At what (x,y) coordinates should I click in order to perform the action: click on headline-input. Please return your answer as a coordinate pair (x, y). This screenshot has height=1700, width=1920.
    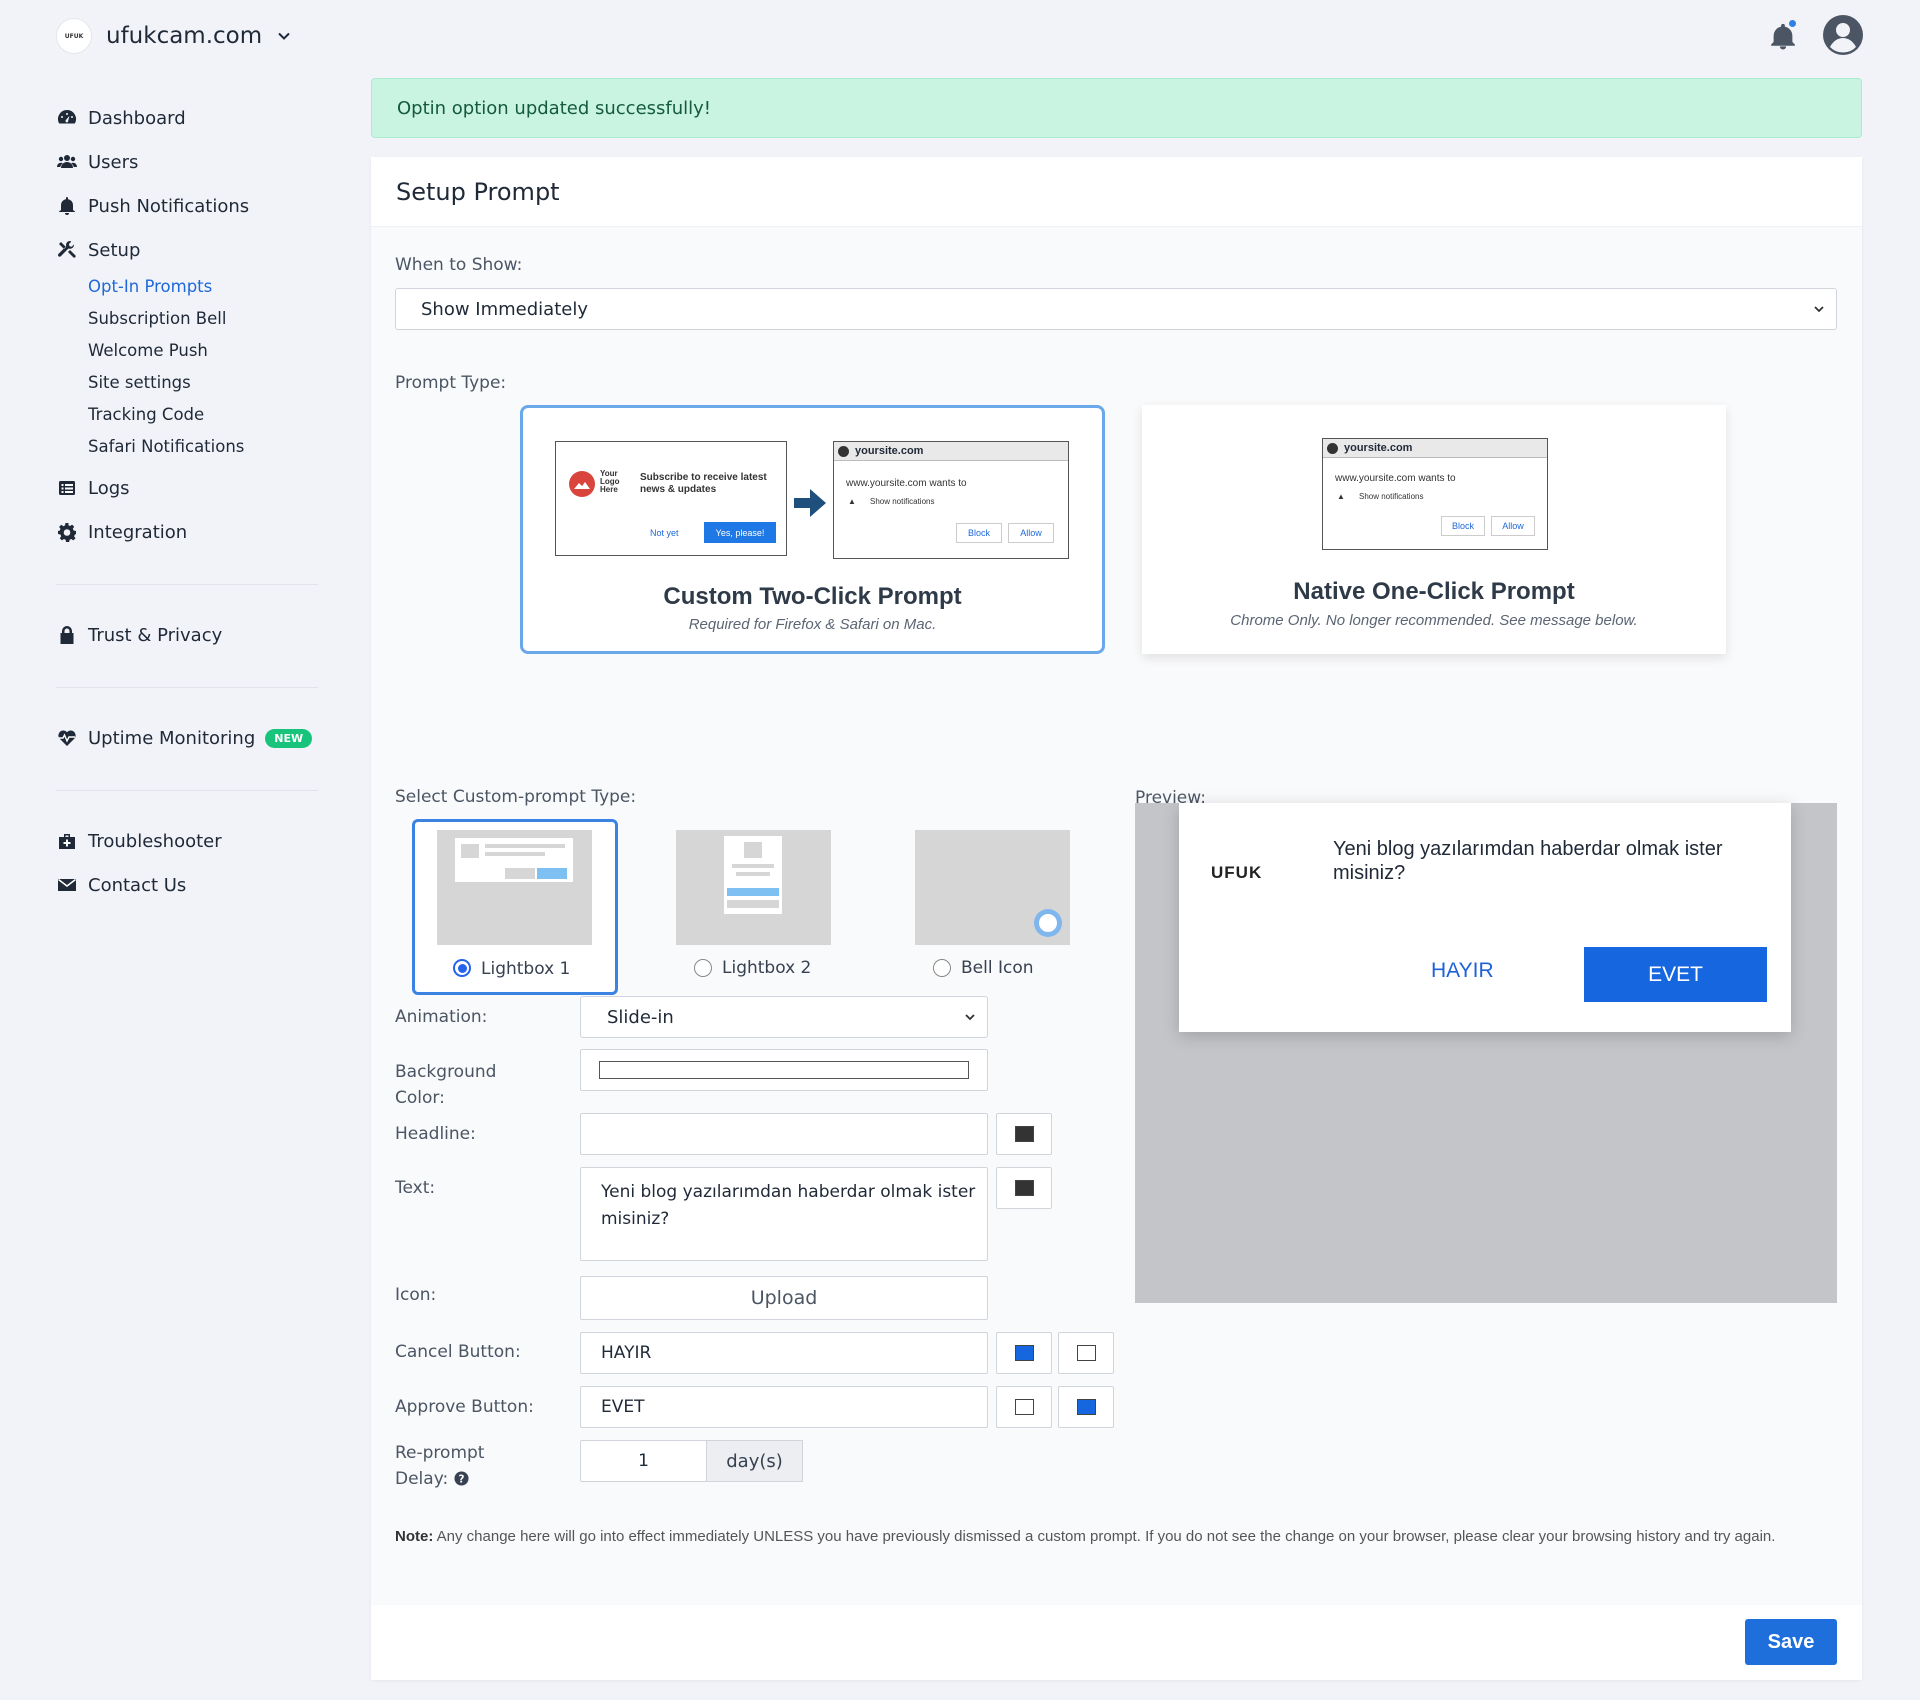
    Looking at the image, I should click on (784, 1134).